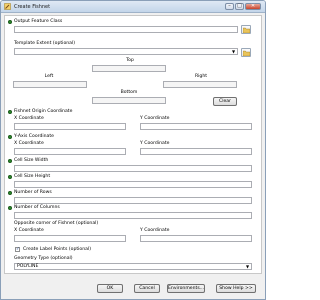  Describe the element at coordinates (133, 7) in the screenshot. I see `title-bar: Create Fishnet – □ ✕` at that location.